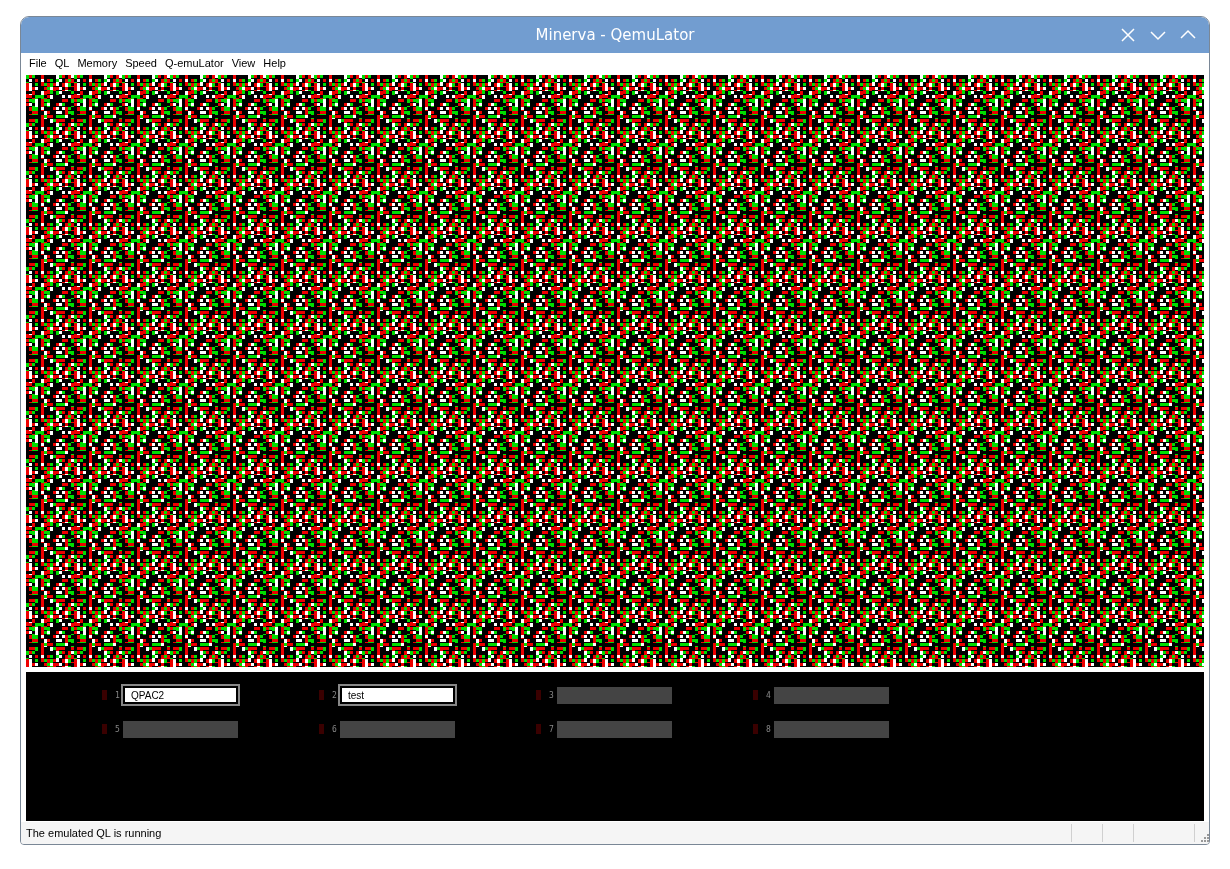 This screenshot has height=869, width=1230. I want to click on drive-number: 4, so click(769, 695).